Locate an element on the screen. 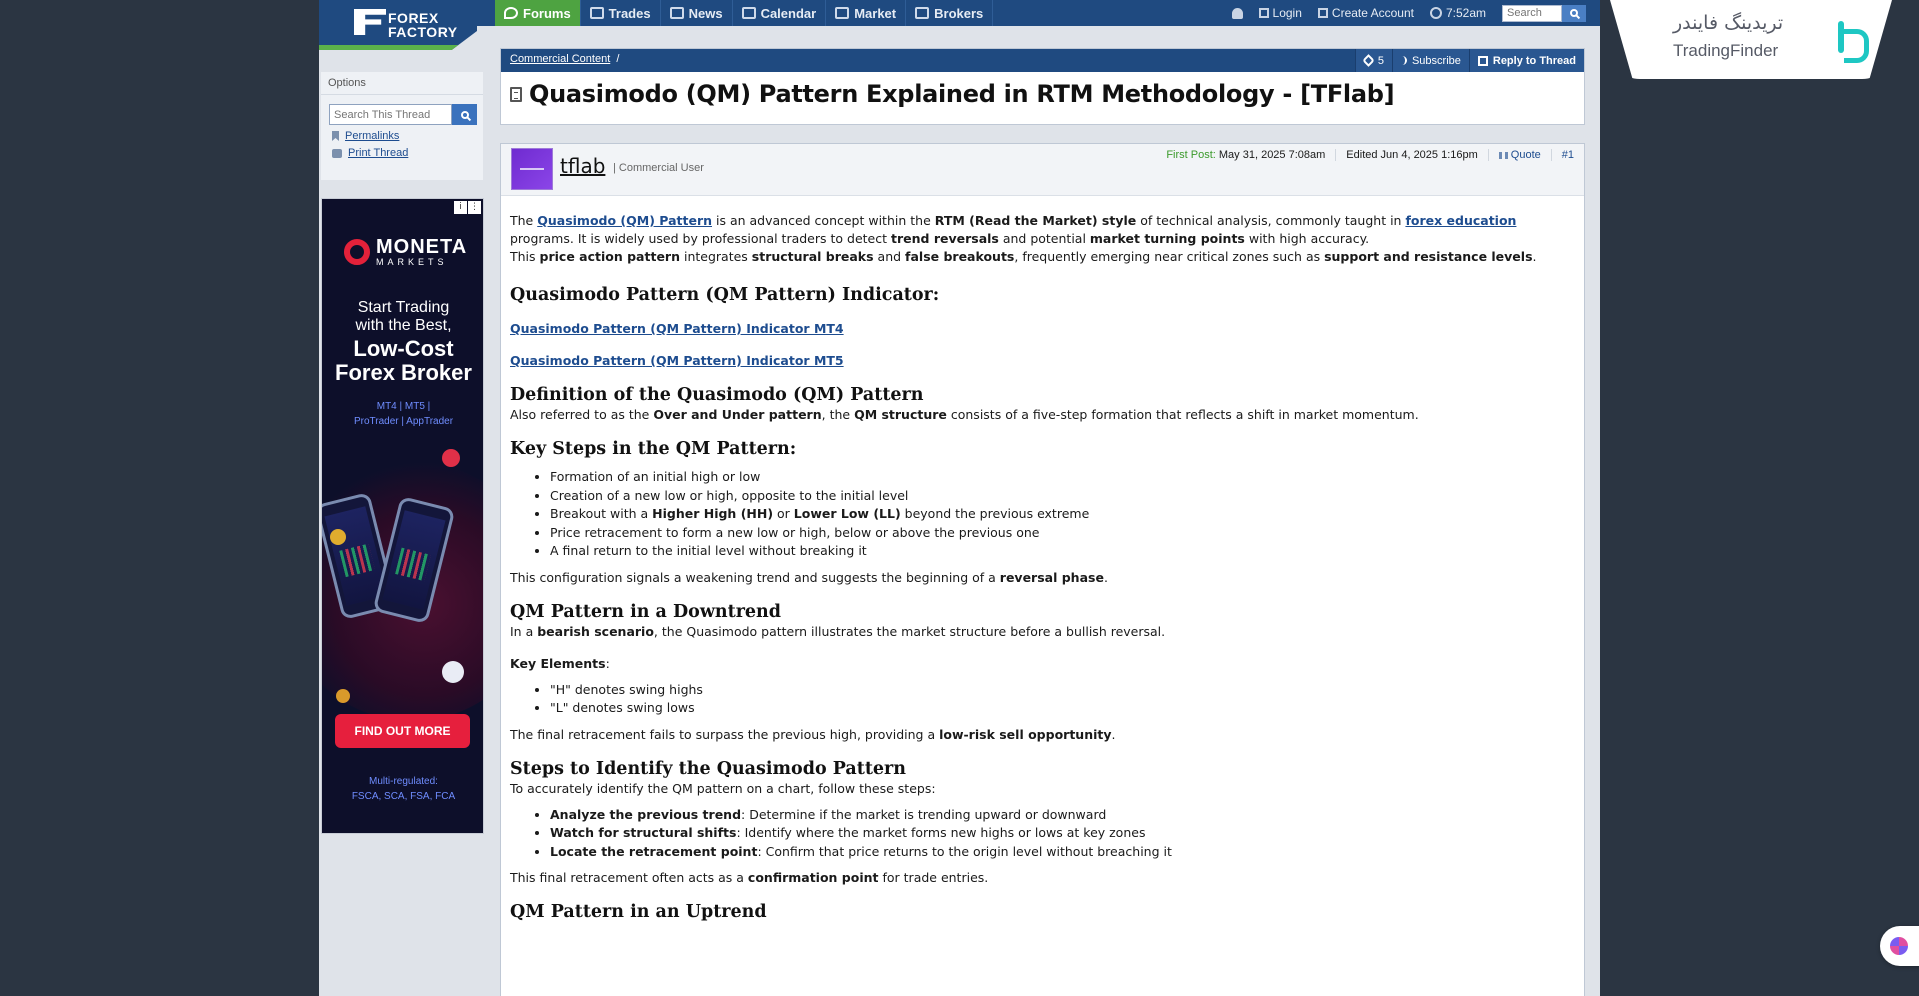  reply-to-thread-button: Reply to Thread is located at coordinates (1526, 60).